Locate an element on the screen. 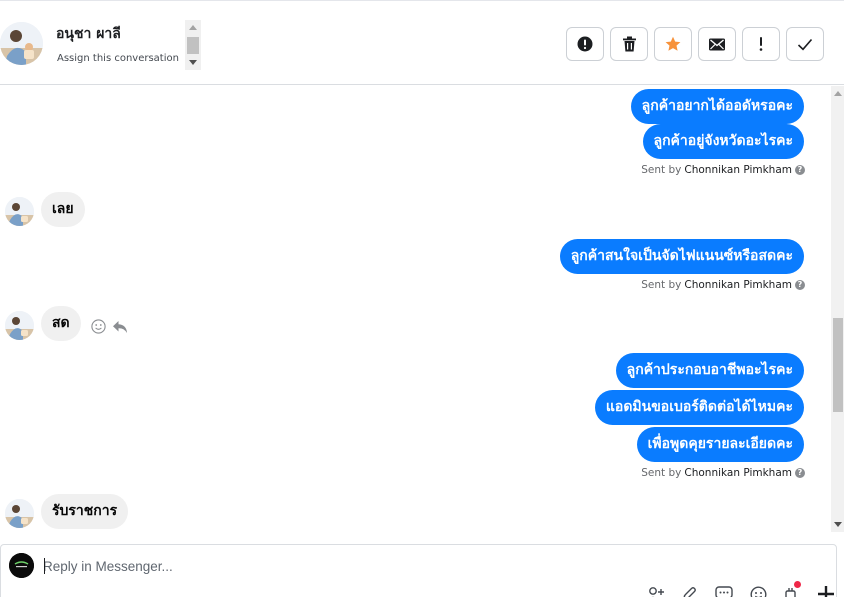  exclamation-circle-icon is located at coordinates (585, 44).